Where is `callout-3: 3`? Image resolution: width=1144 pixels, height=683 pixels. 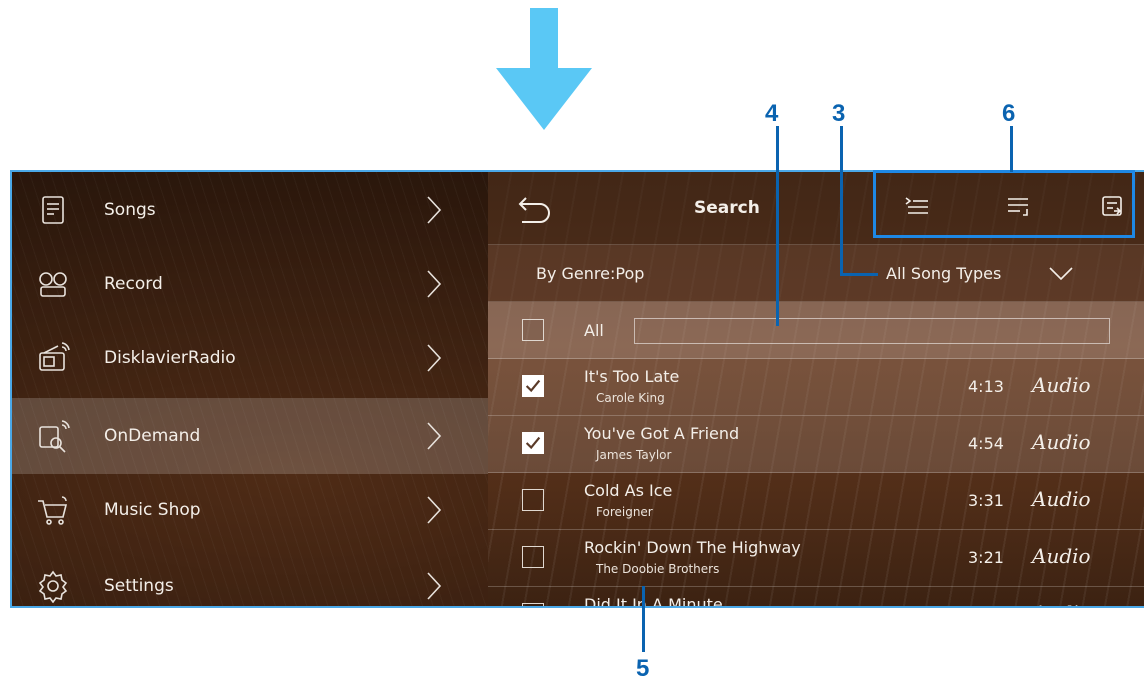 callout-3: 3 is located at coordinates (839, 113).